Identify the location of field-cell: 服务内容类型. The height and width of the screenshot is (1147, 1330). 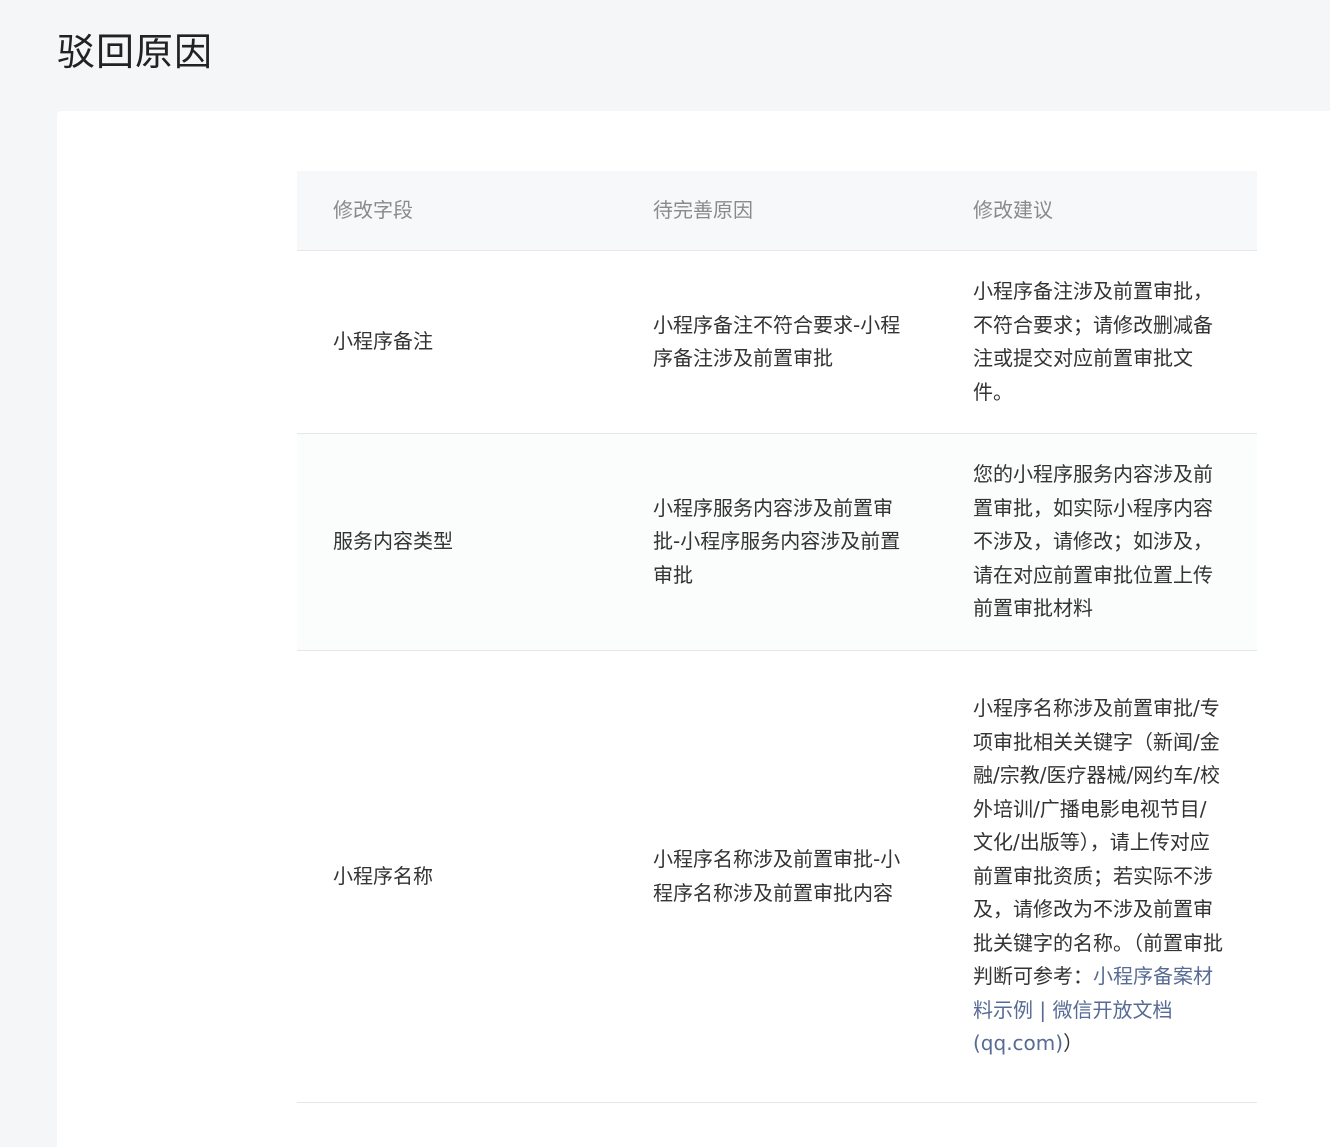
(393, 541).